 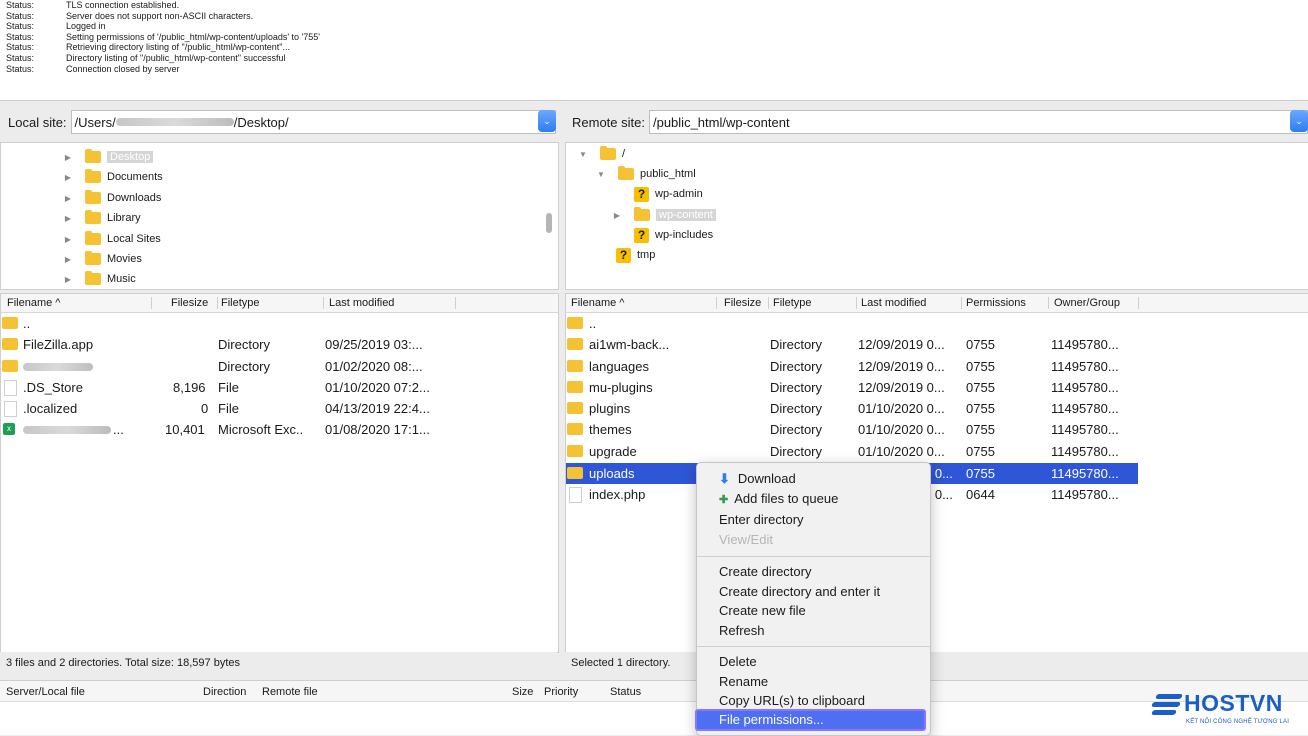 I want to click on local-site-path-input: /Users/ /Desktop/ ⌄, so click(x=313, y=122).